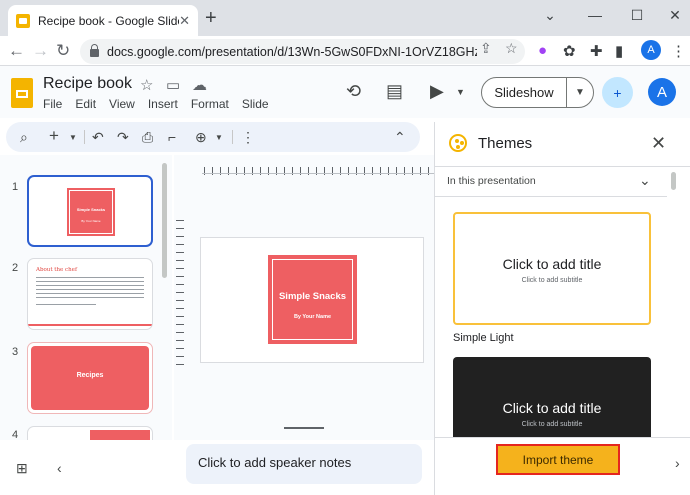  Describe the element at coordinates (511, 48) in the screenshot. I see `bookmark-star-icon: ☆` at that location.